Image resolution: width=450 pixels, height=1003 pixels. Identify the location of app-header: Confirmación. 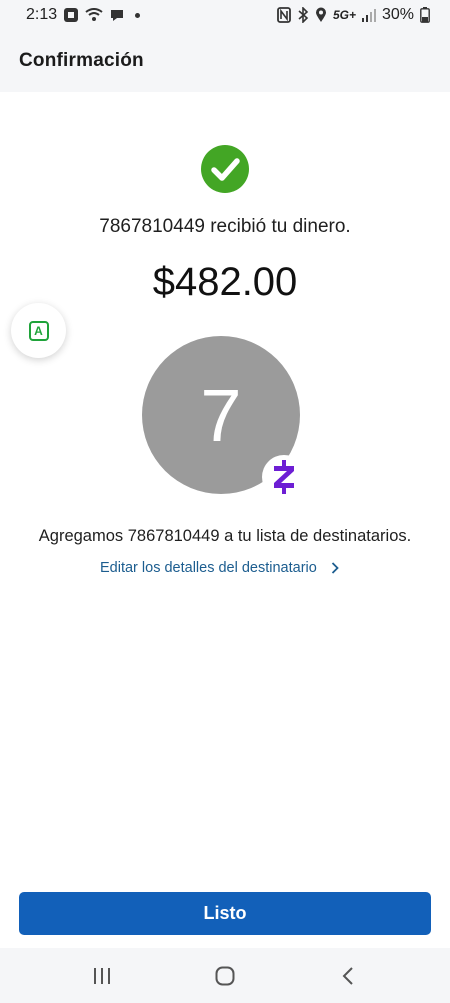
(225, 61).